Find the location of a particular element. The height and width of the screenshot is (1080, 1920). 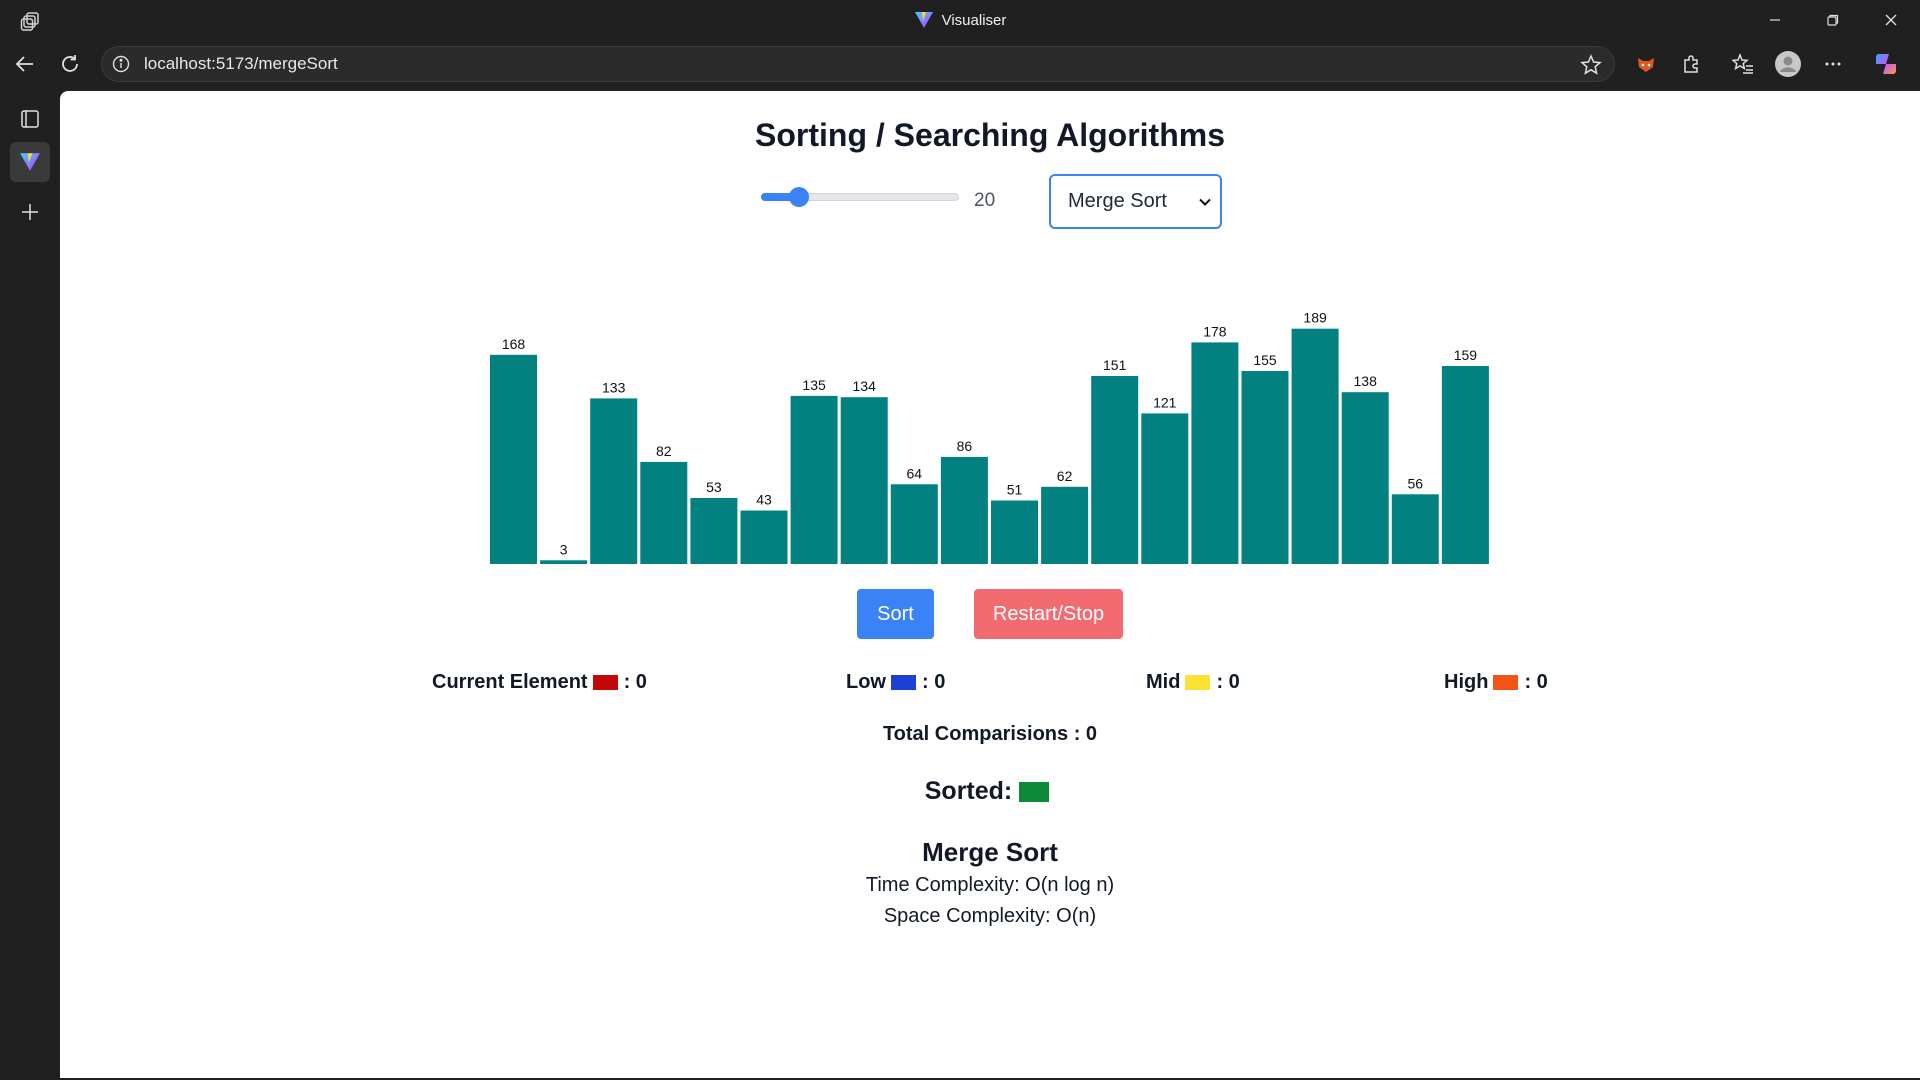

close-window-button is located at coordinates (1891, 20).